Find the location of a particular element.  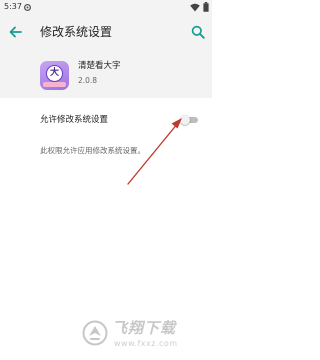

watermark: 飞翔下载 www.fxxz.com is located at coordinates (146, 337).